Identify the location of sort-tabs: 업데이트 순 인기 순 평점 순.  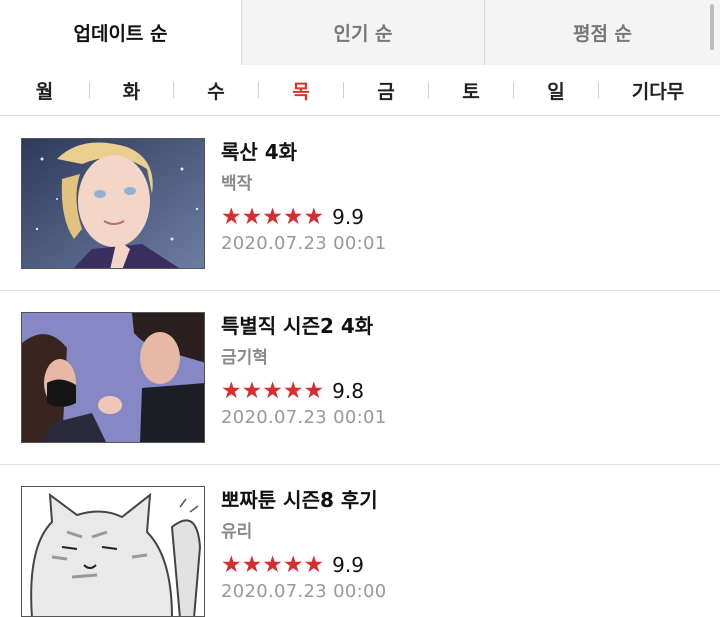
(360, 32).